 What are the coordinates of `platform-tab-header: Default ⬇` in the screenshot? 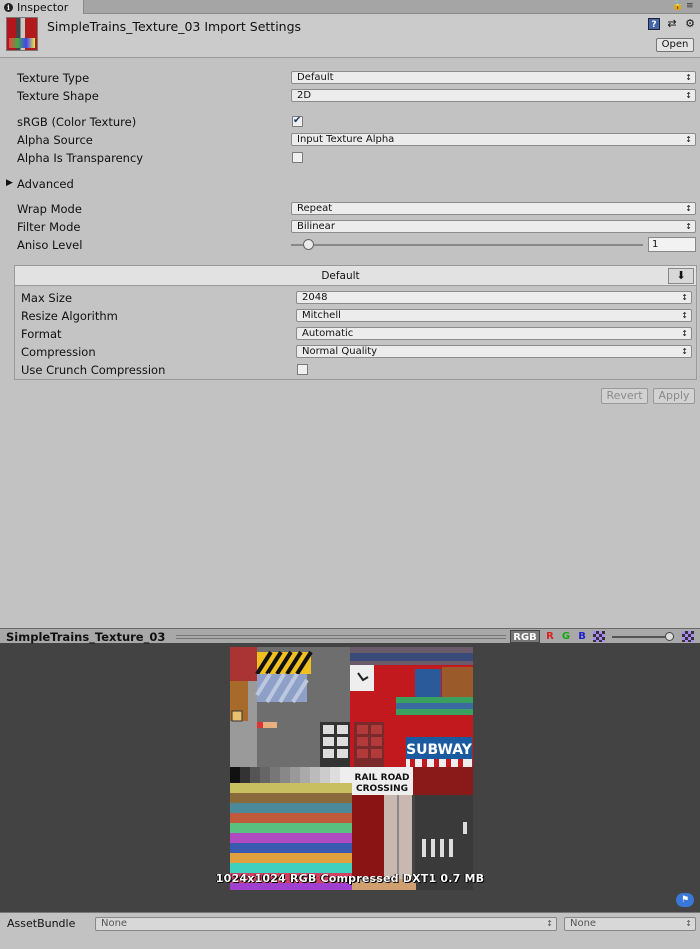 It's located at (355, 276).